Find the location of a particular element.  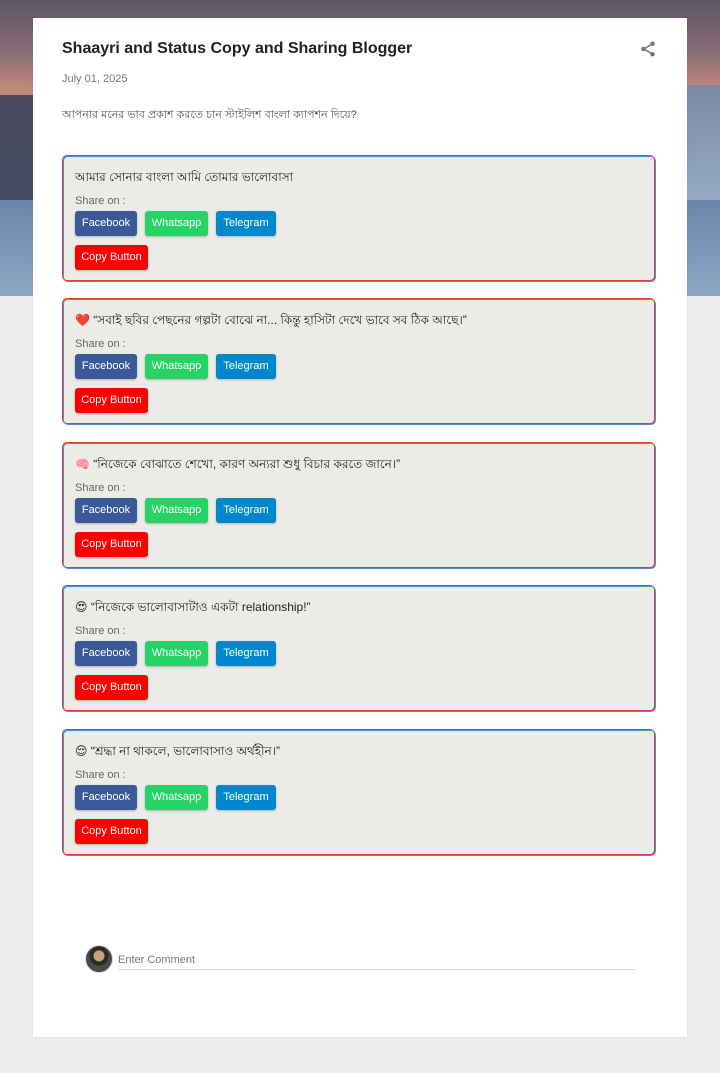

comment-row is located at coordinates (361, 959).